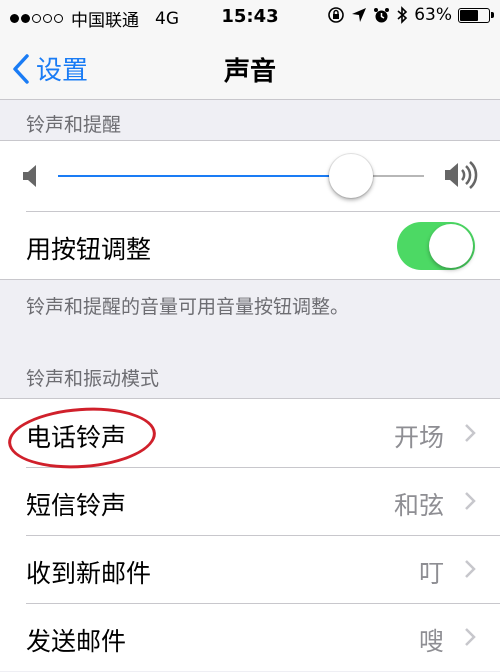 The width and height of the screenshot is (500, 672). What do you see at coordinates (93, 379) in the screenshot?
I see `section-header-sounds: 铃声和振动模式` at bounding box center [93, 379].